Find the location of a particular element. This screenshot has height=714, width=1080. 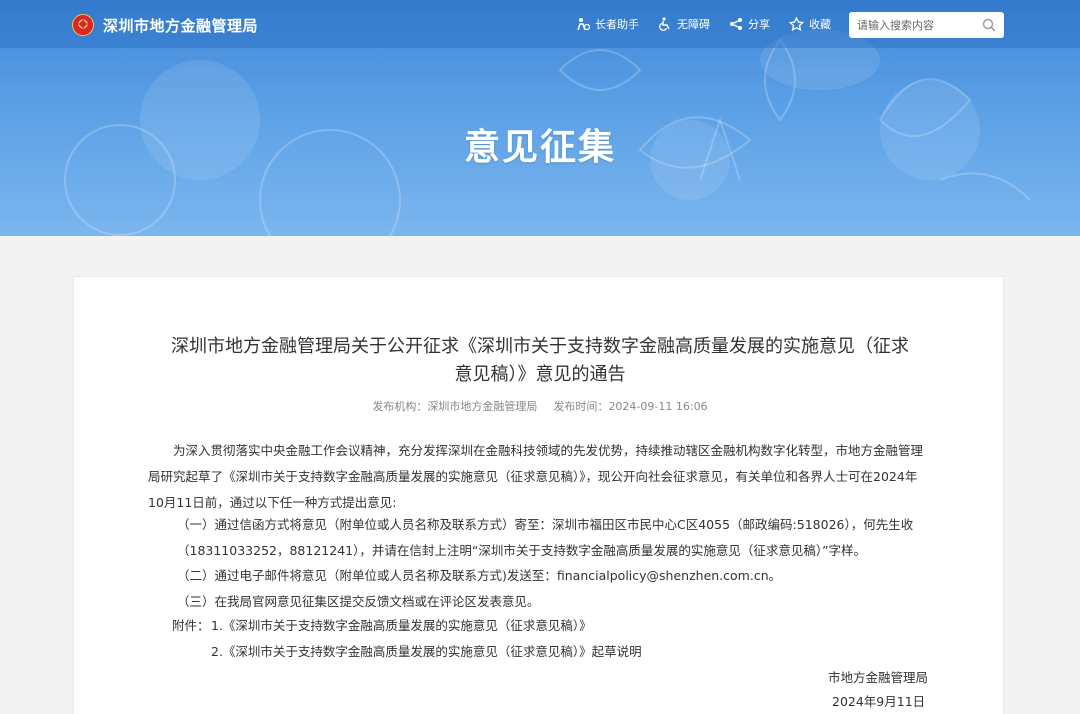

search-input is located at coordinates (910, 25).